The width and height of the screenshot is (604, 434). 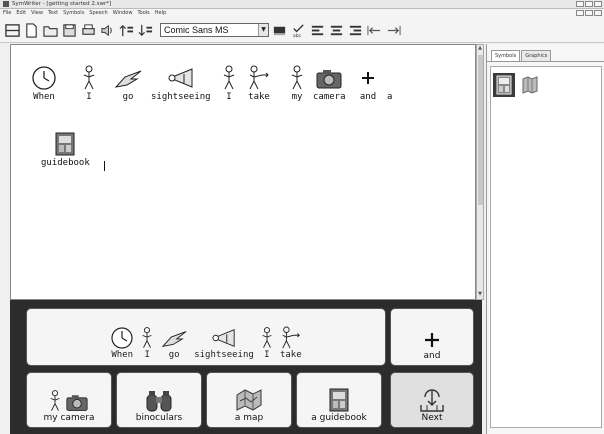 I want to click on menu-text: Text, so click(x=53, y=13).